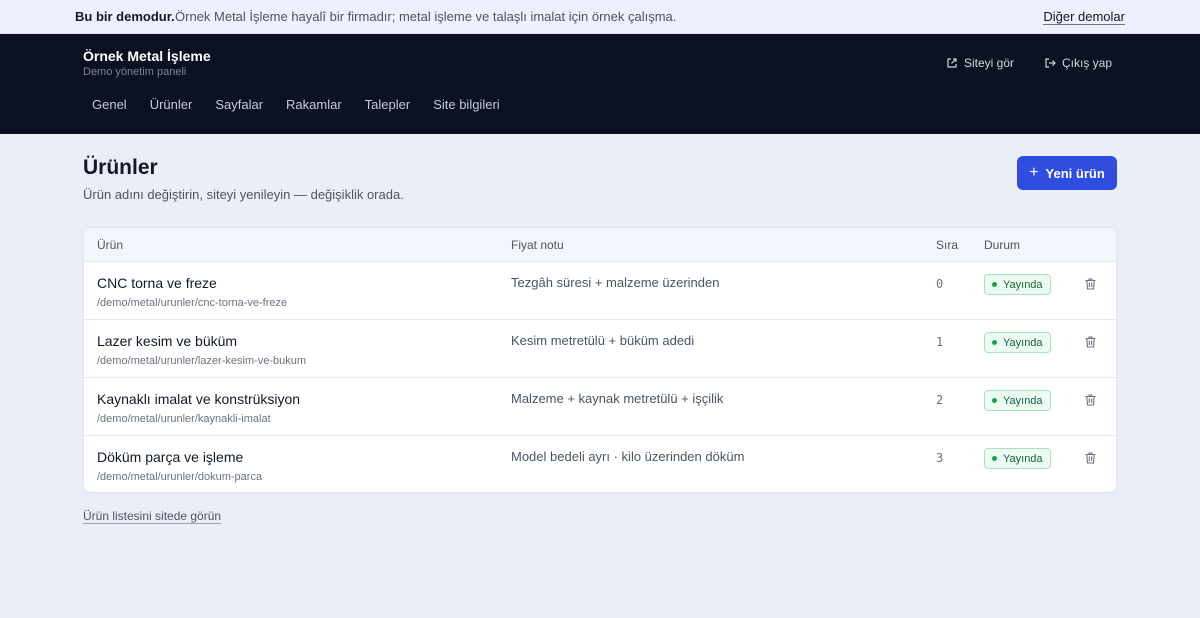 The height and width of the screenshot is (618, 1200). What do you see at coordinates (952, 63) in the screenshot?
I see `external-link-icon` at bounding box center [952, 63].